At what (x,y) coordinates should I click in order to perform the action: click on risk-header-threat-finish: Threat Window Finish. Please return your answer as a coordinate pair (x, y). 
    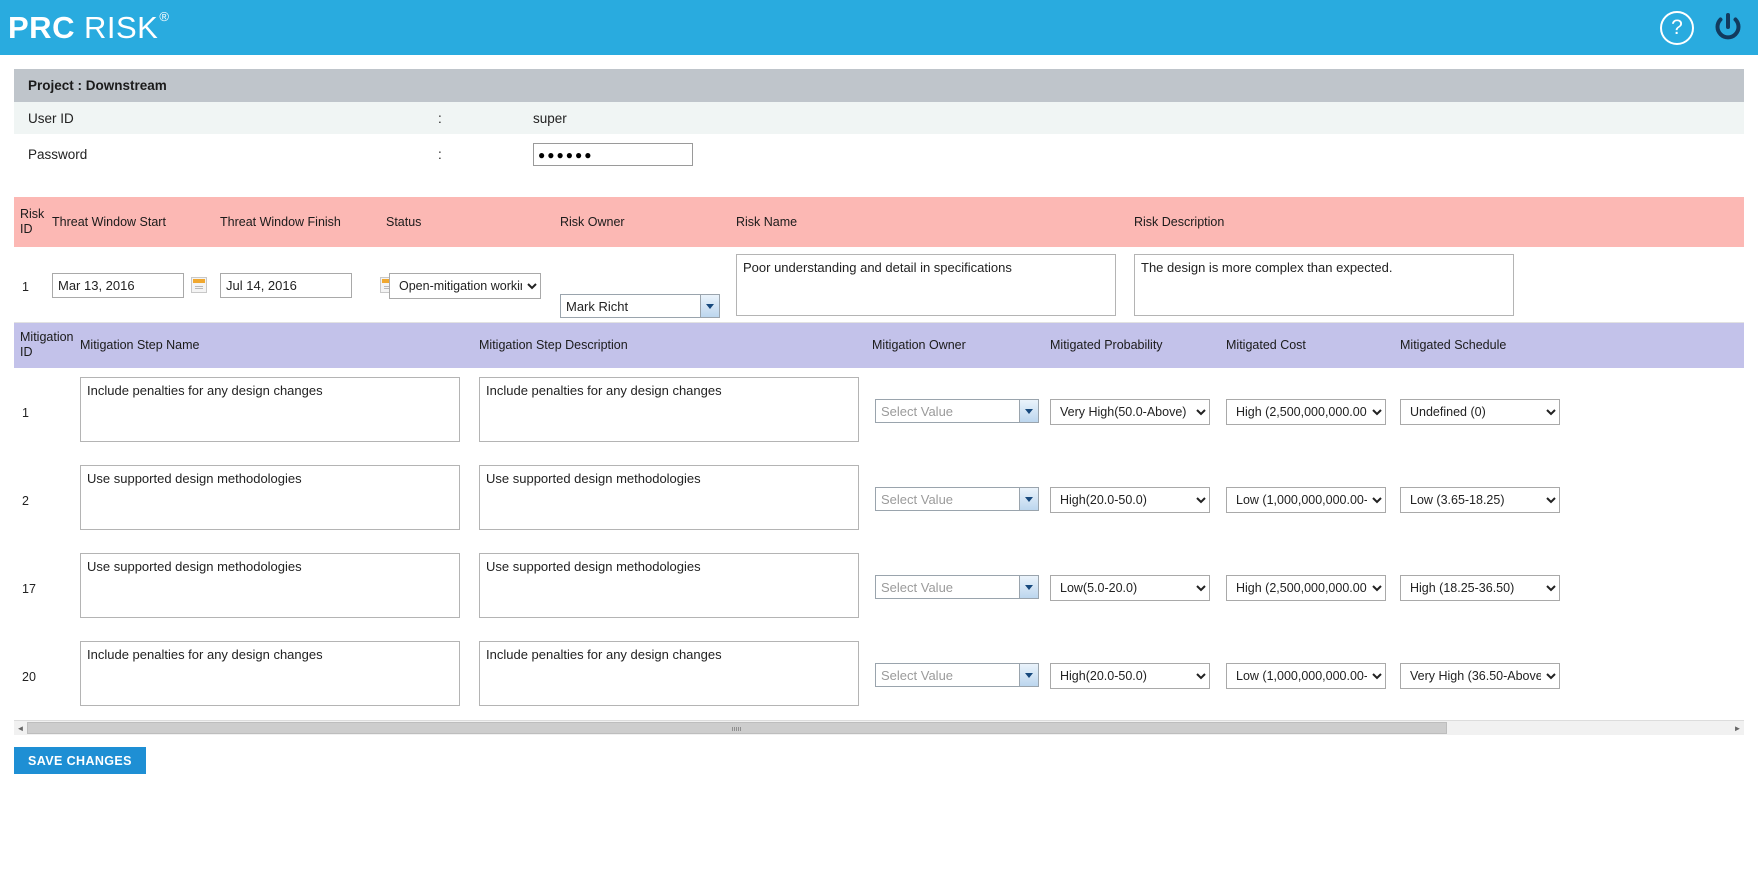
    Looking at the image, I should click on (280, 222).